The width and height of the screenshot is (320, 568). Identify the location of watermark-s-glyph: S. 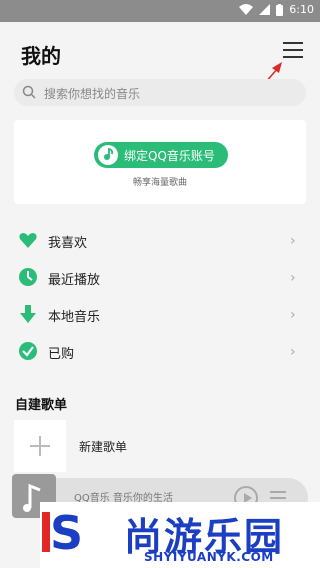
(67, 533).